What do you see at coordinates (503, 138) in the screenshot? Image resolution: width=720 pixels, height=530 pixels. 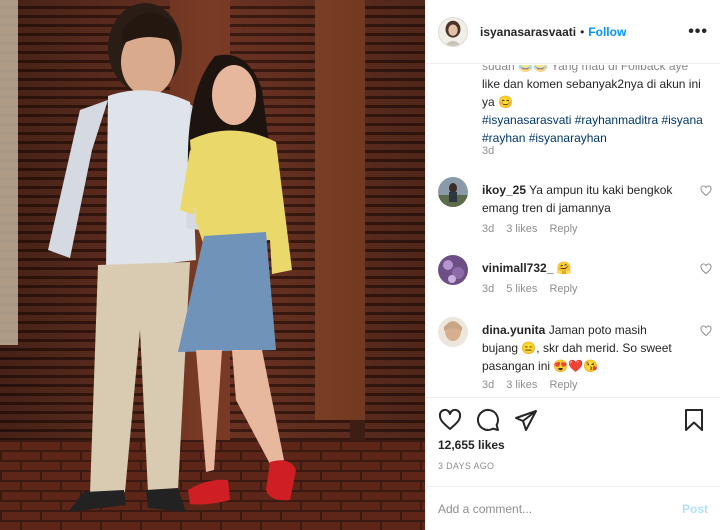 I see `hashtag-link: #rayhan` at bounding box center [503, 138].